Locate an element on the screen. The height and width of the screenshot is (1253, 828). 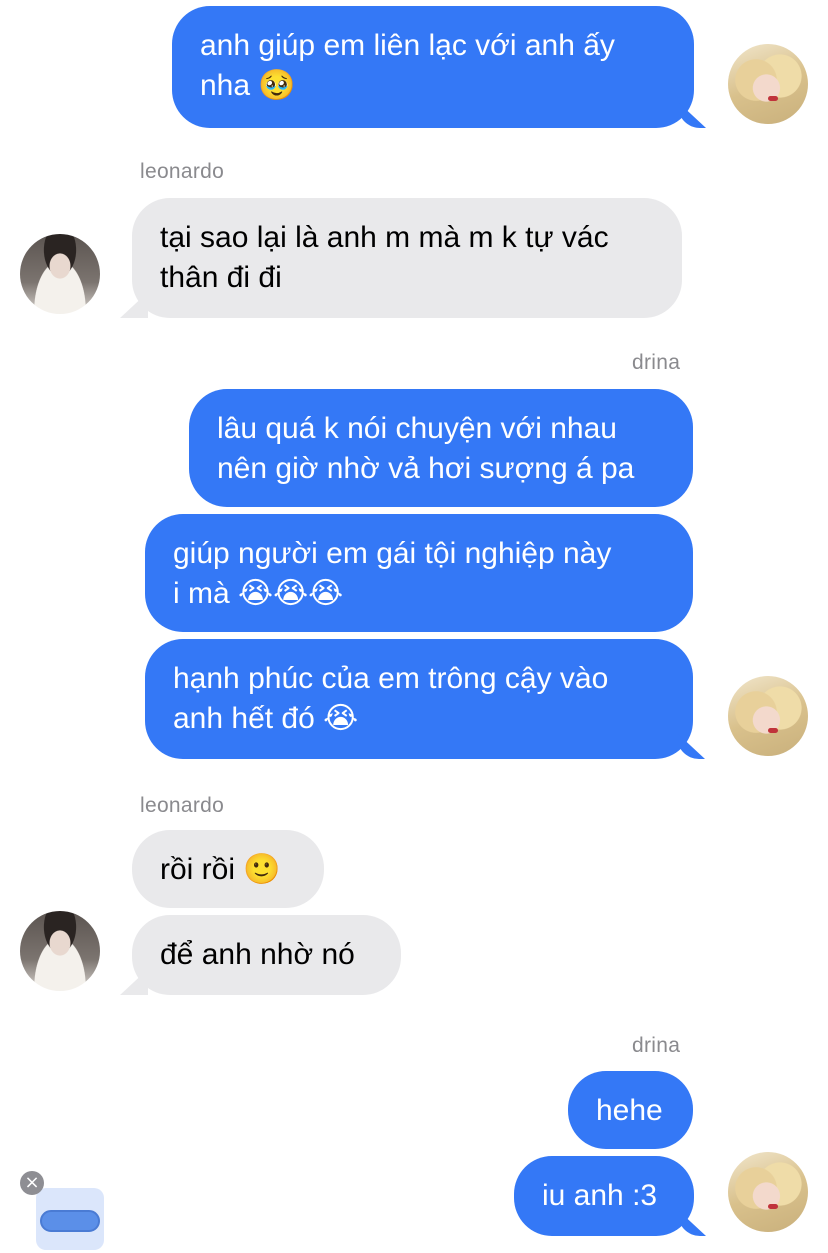
toggle-pill-icon is located at coordinates (70, 1221).